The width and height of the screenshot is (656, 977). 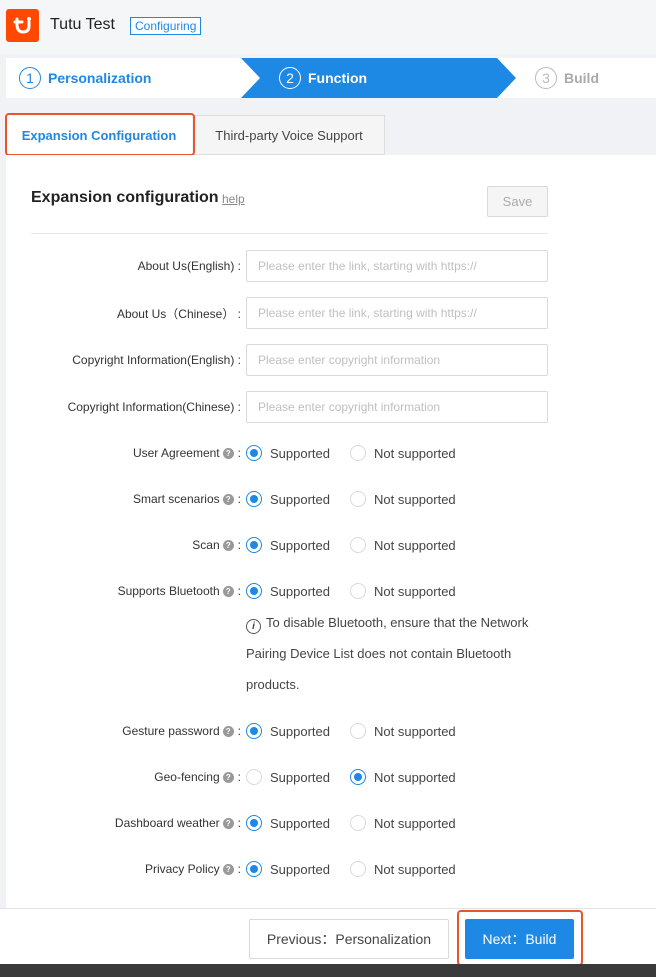 What do you see at coordinates (349, 939) in the screenshot?
I see `previous-button: Previous：Personalization` at bounding box center [349, 939].